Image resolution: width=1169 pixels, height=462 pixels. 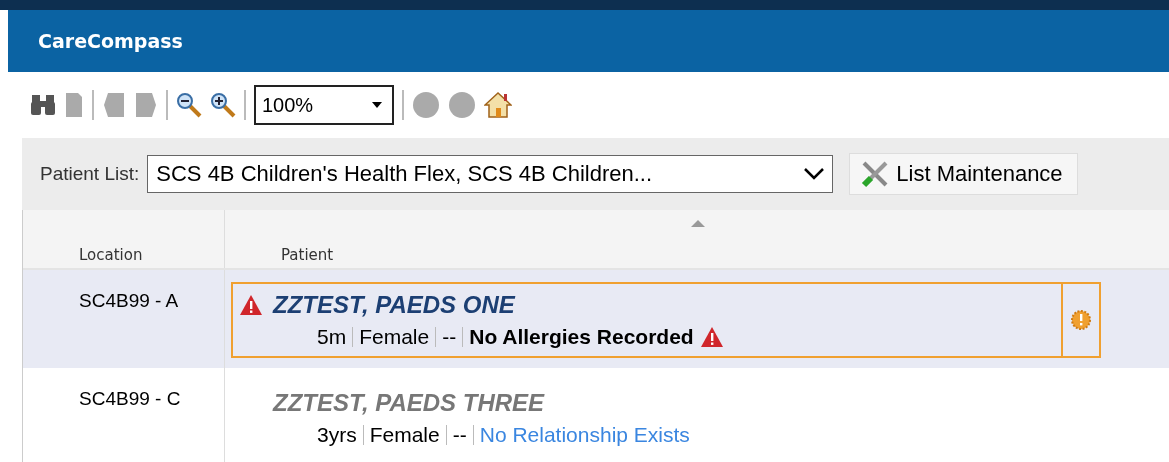 What do you see at coordinates (110, 41) in the screenshot?
I see `window-title: CareCompass` at bounding box center [110, 41].